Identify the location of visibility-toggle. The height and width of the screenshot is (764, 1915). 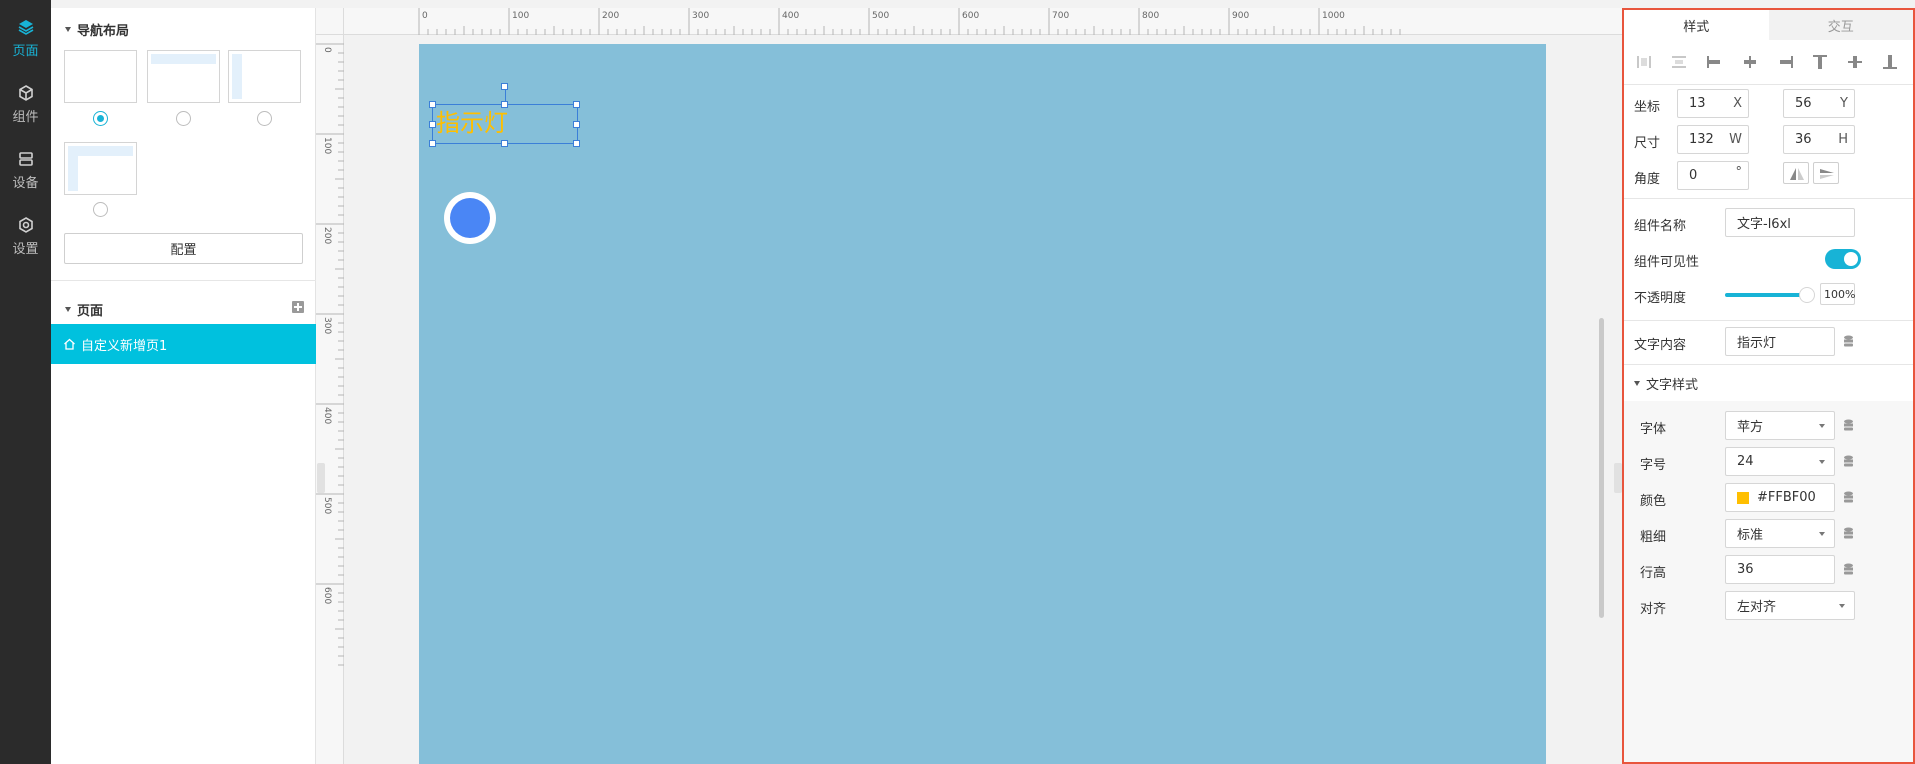
(1843, 259).